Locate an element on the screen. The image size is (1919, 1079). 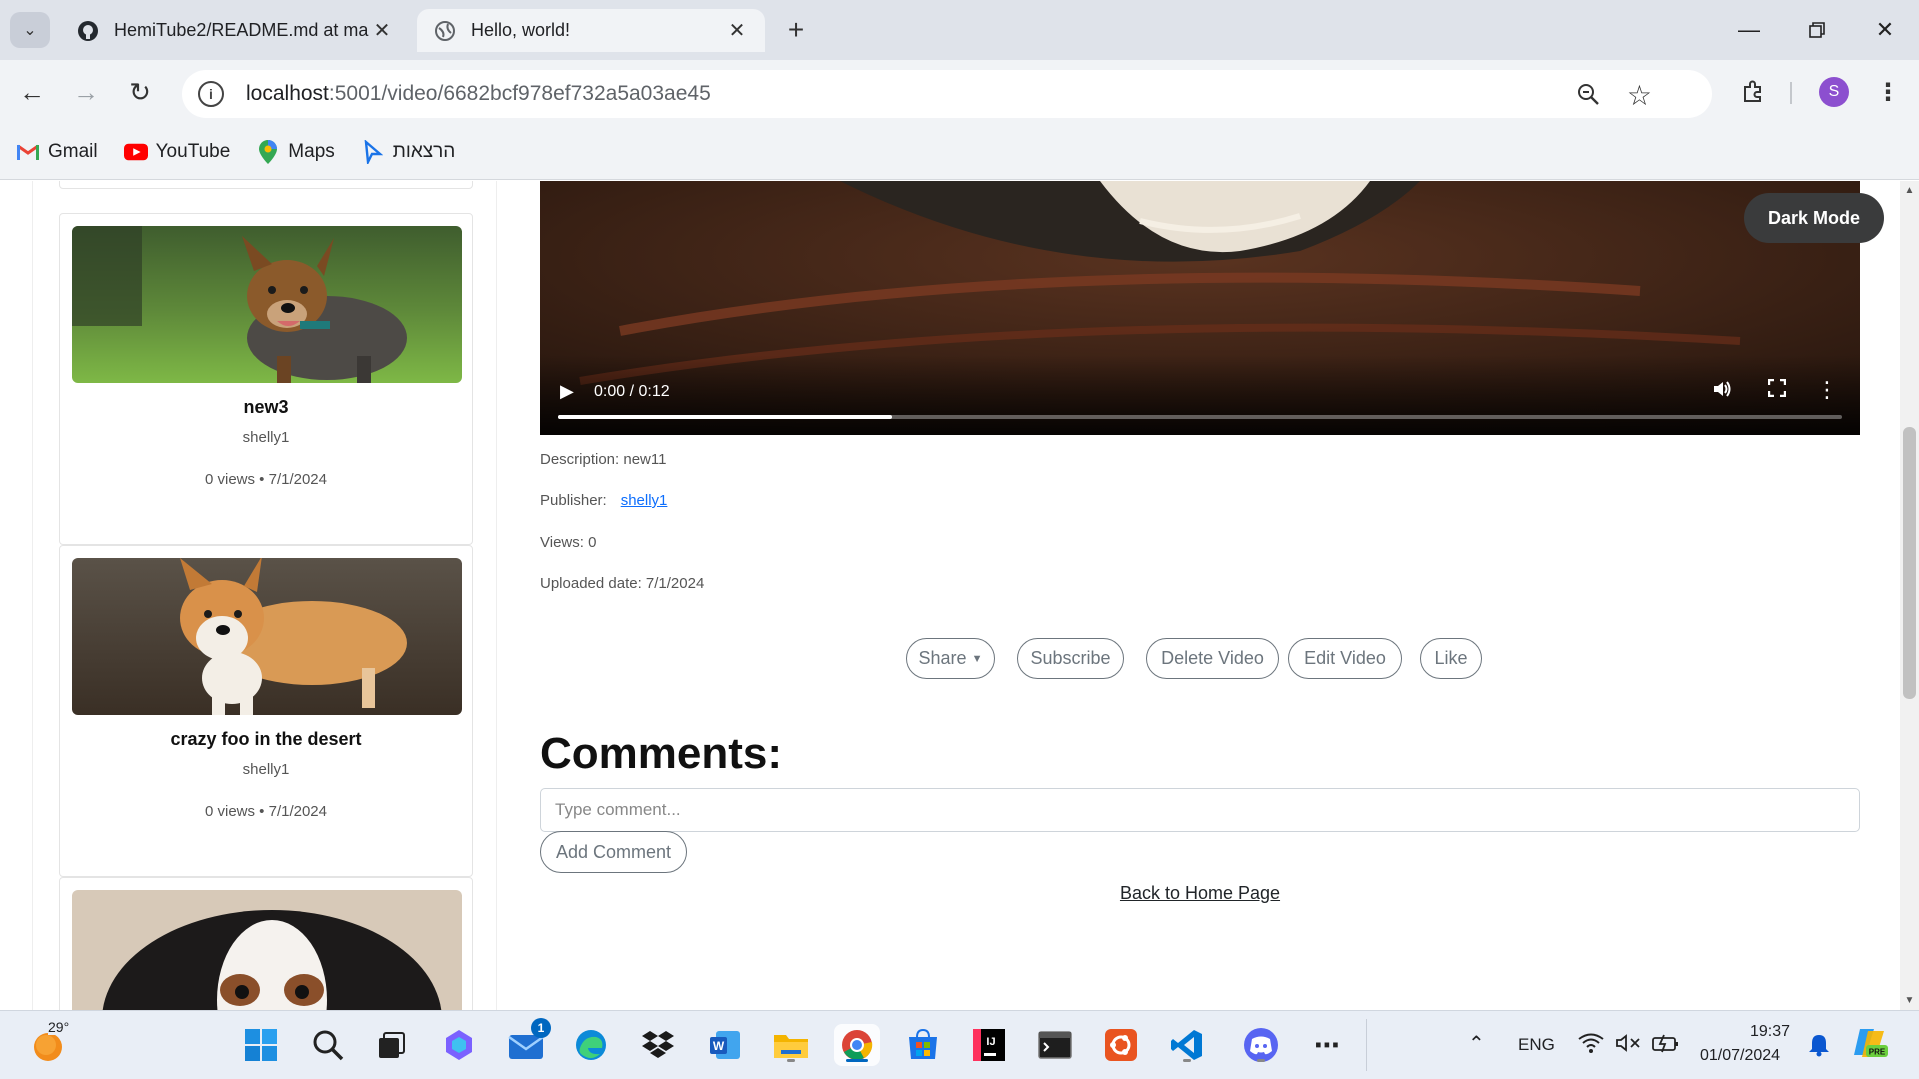
task-view-icon is located at coordinates (392, 1045).